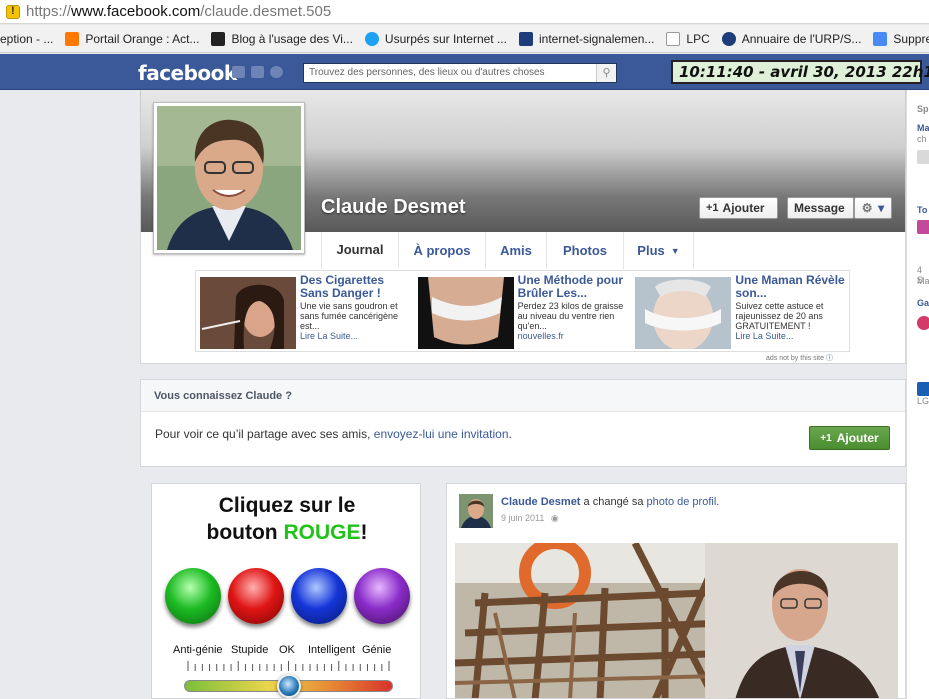 This screenshot has width=929, height=699. Describe the element at coordinates (585, 250) in the screenshot. I see `tab-photos: Photos` at that location.